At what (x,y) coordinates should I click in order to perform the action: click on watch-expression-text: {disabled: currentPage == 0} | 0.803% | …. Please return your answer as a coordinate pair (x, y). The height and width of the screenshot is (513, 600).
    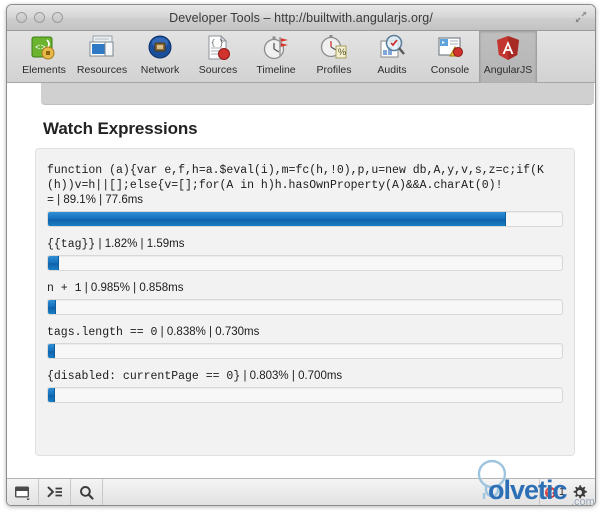
    Looking at the image, I should click on (305, 376).